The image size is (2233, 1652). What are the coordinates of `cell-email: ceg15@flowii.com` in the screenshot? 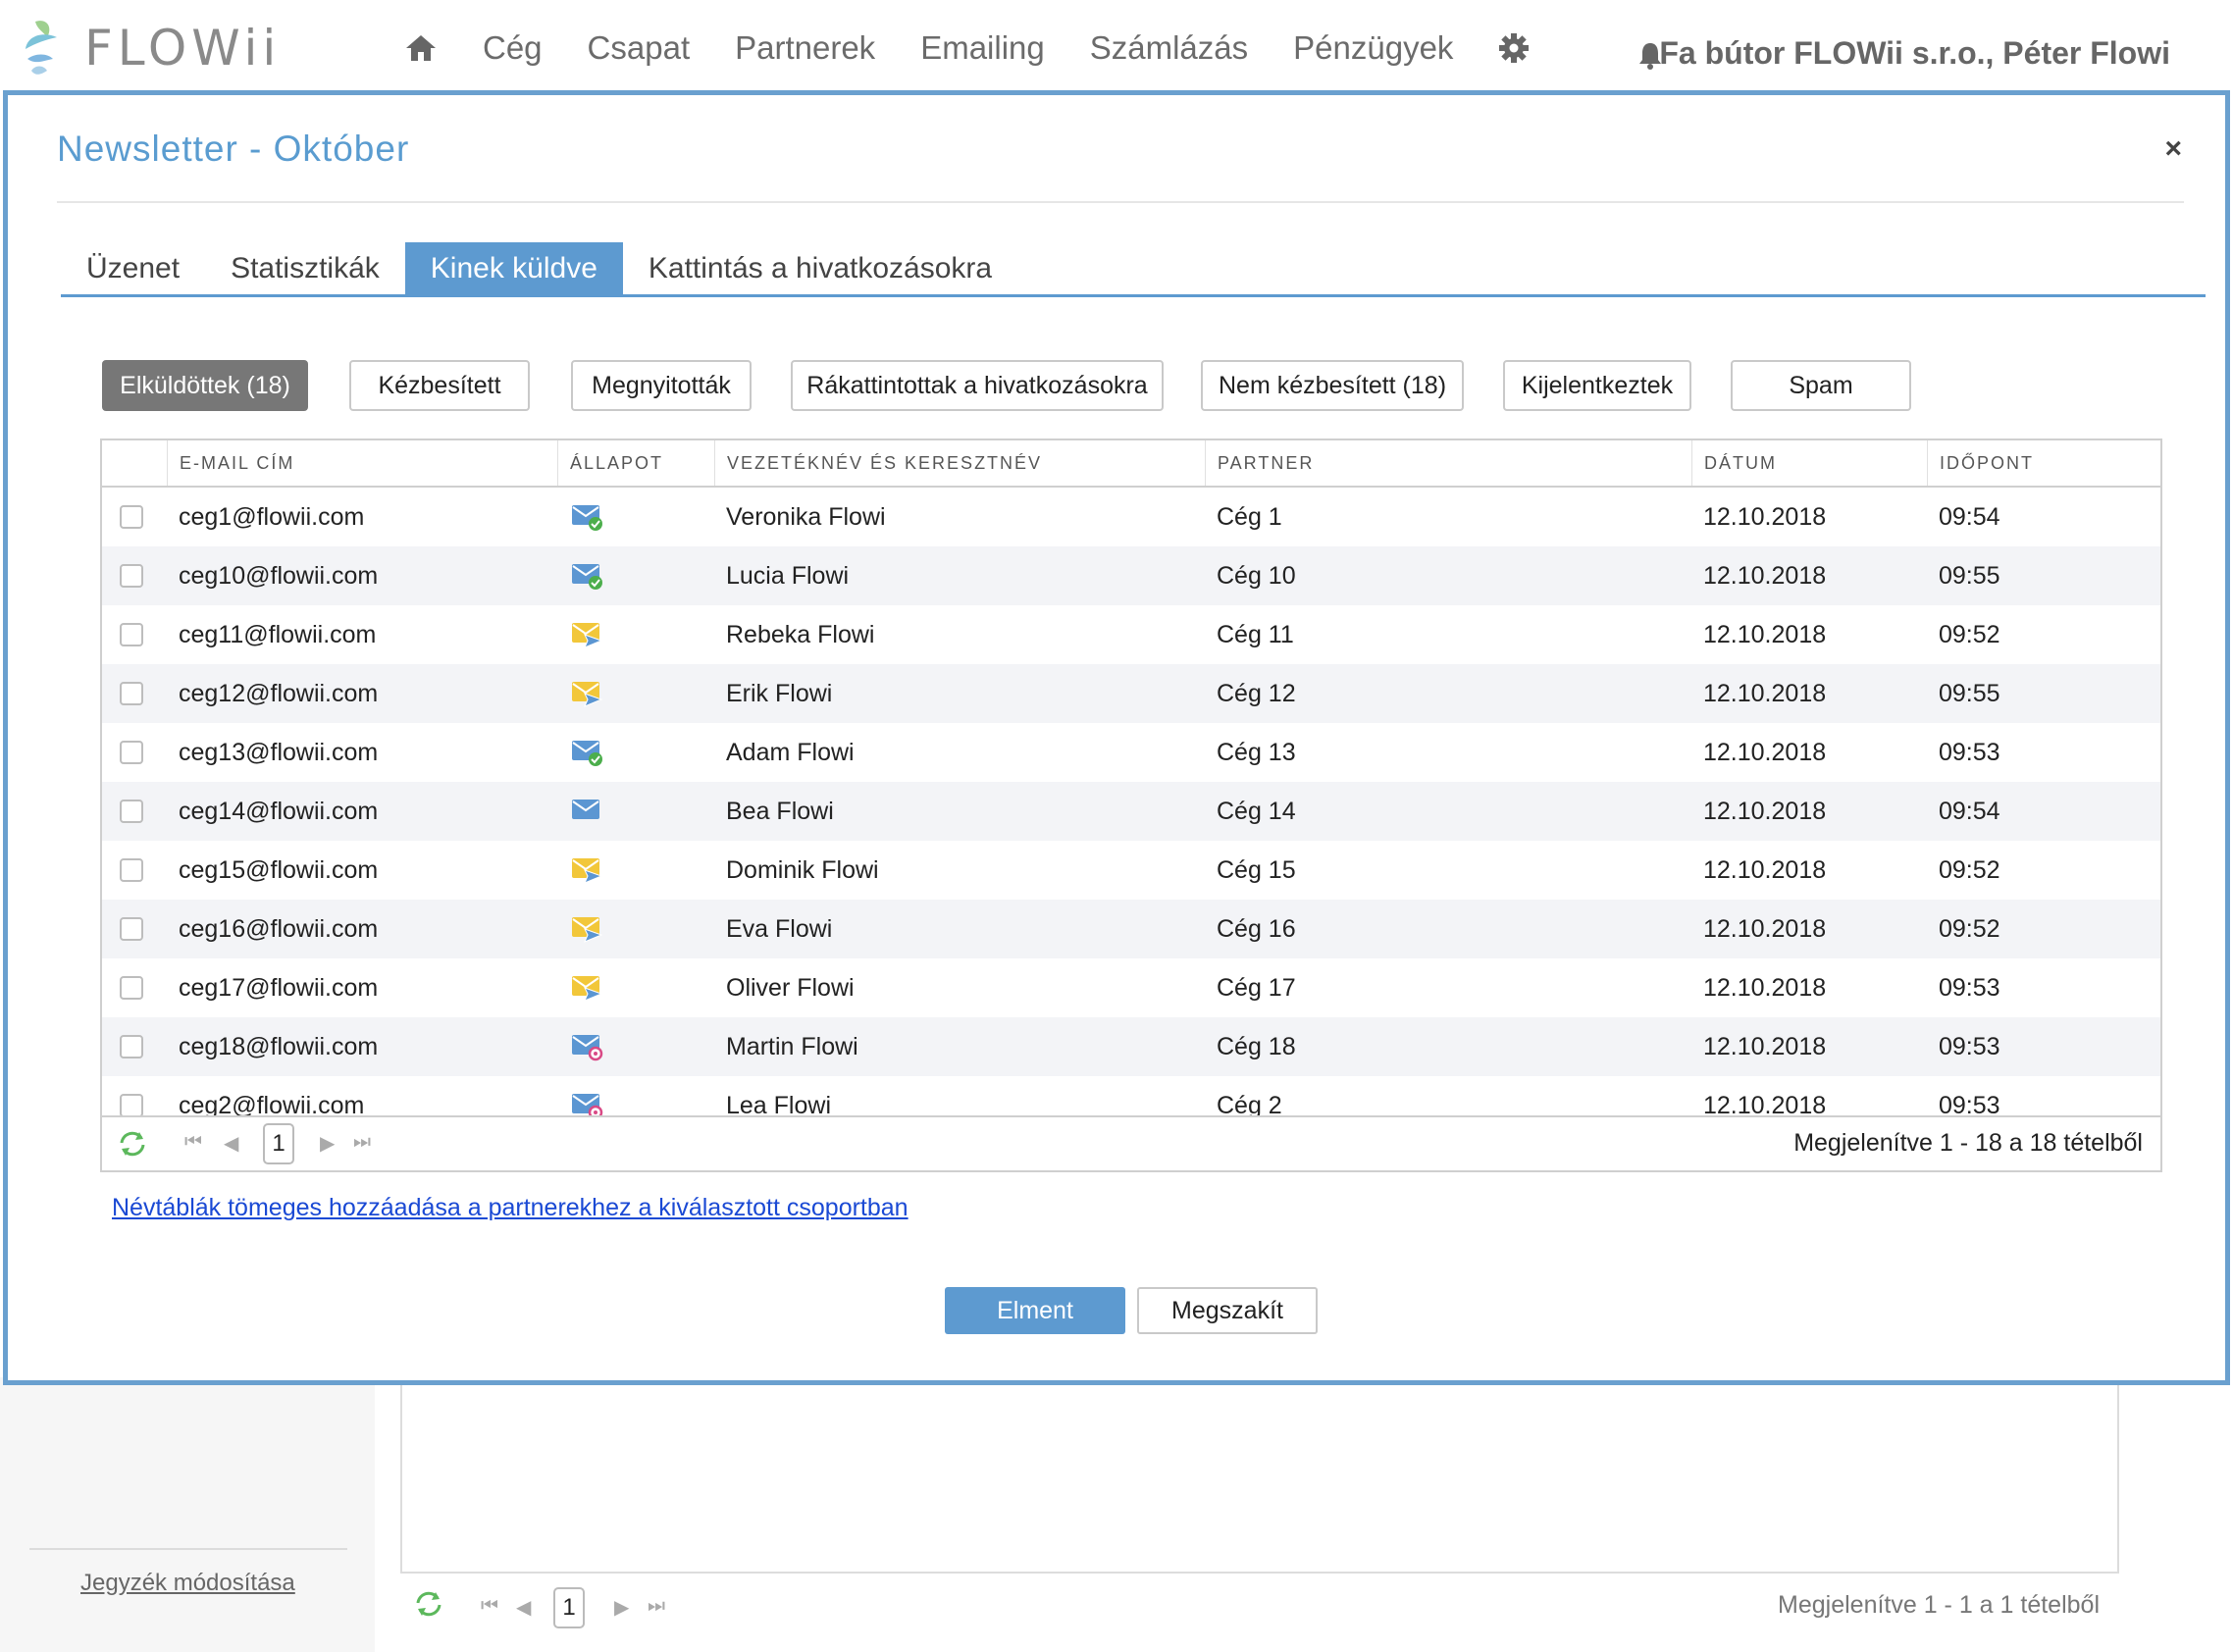 It's located at (279, 869).